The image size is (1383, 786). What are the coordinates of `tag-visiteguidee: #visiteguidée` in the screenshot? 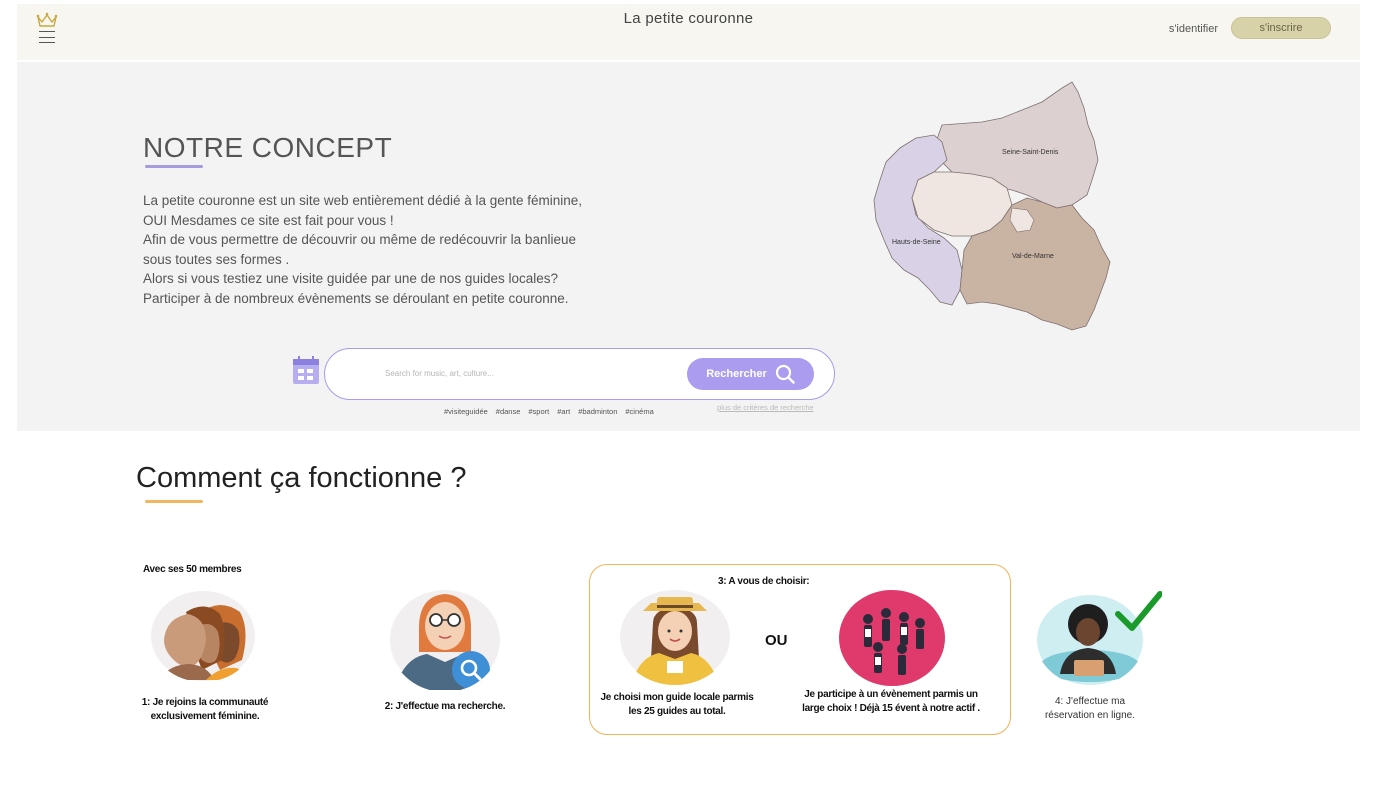 It's located at (466, 411).